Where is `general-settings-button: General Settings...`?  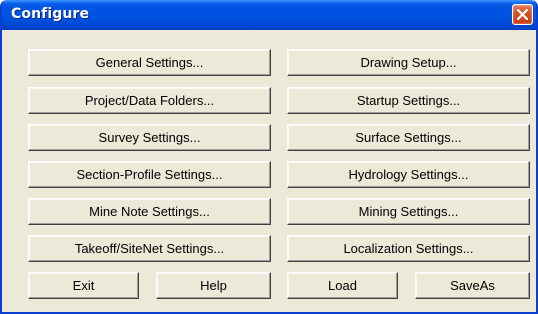
general-settings-button: General Settings... is located at coordinates (149, 62).